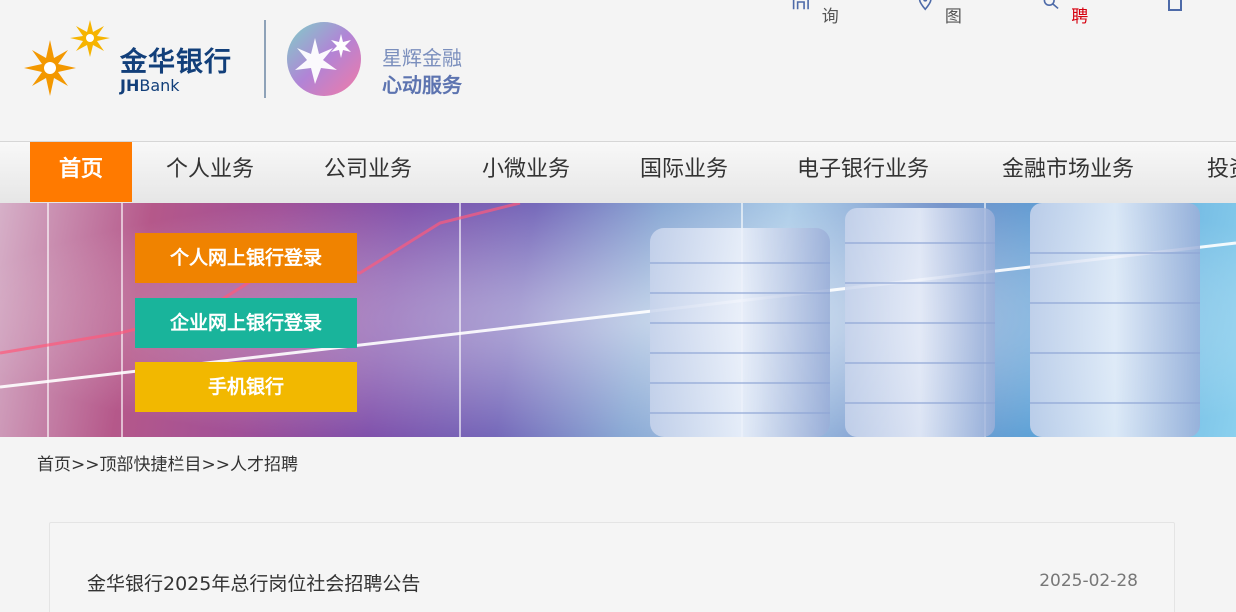  I want to click on map-pin-icon, so click(926, 5).